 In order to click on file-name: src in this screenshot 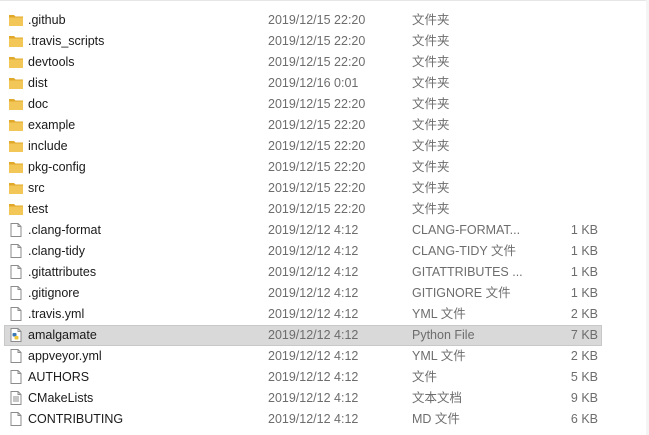, I will do `click(36, 188)`.